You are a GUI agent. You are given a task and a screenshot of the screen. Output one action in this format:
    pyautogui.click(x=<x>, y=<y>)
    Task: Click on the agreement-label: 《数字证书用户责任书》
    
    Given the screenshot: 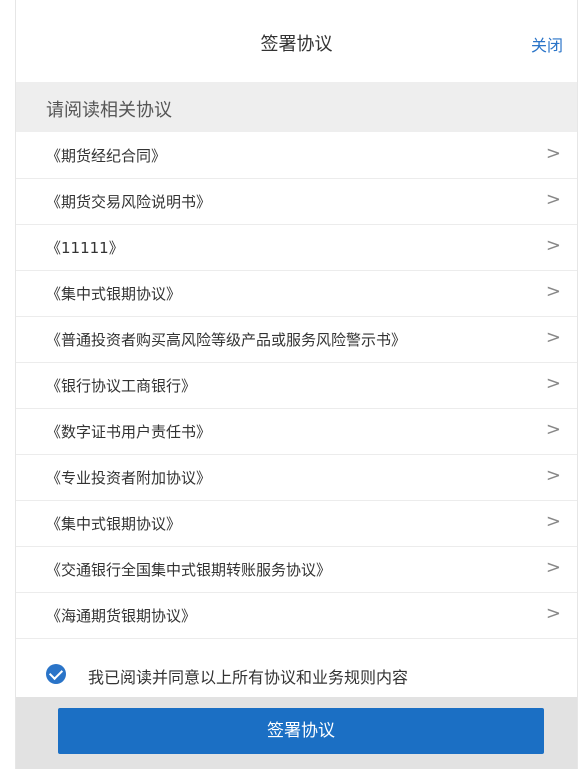 What is the action you would take?
    pyautogui.click(x=129, y=432)
    